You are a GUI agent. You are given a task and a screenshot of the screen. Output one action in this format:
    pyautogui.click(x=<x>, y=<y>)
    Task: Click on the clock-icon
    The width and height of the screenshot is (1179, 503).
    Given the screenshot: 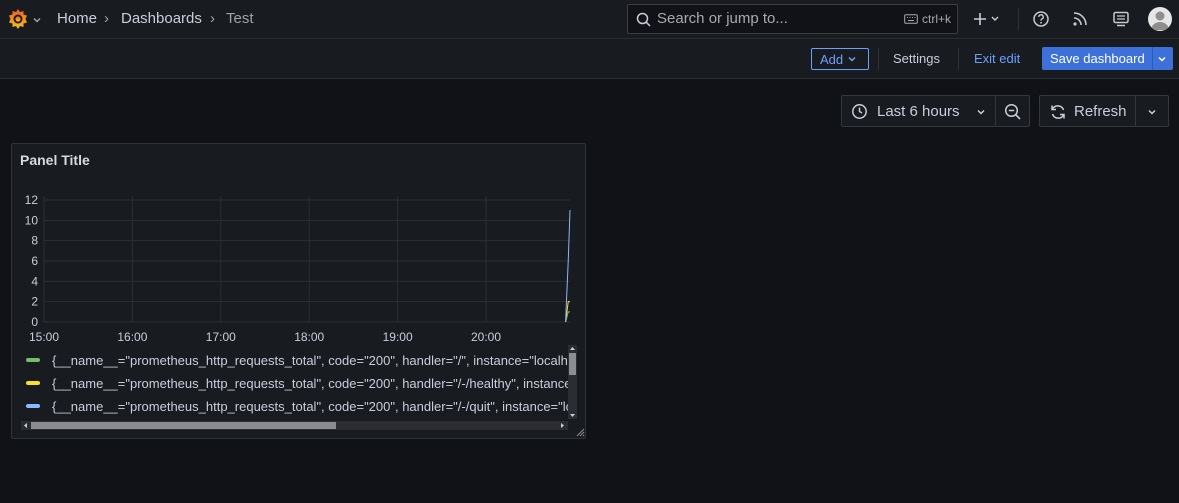 What is the action you would take?
    pyautogui.click(x=859, y=111)
    